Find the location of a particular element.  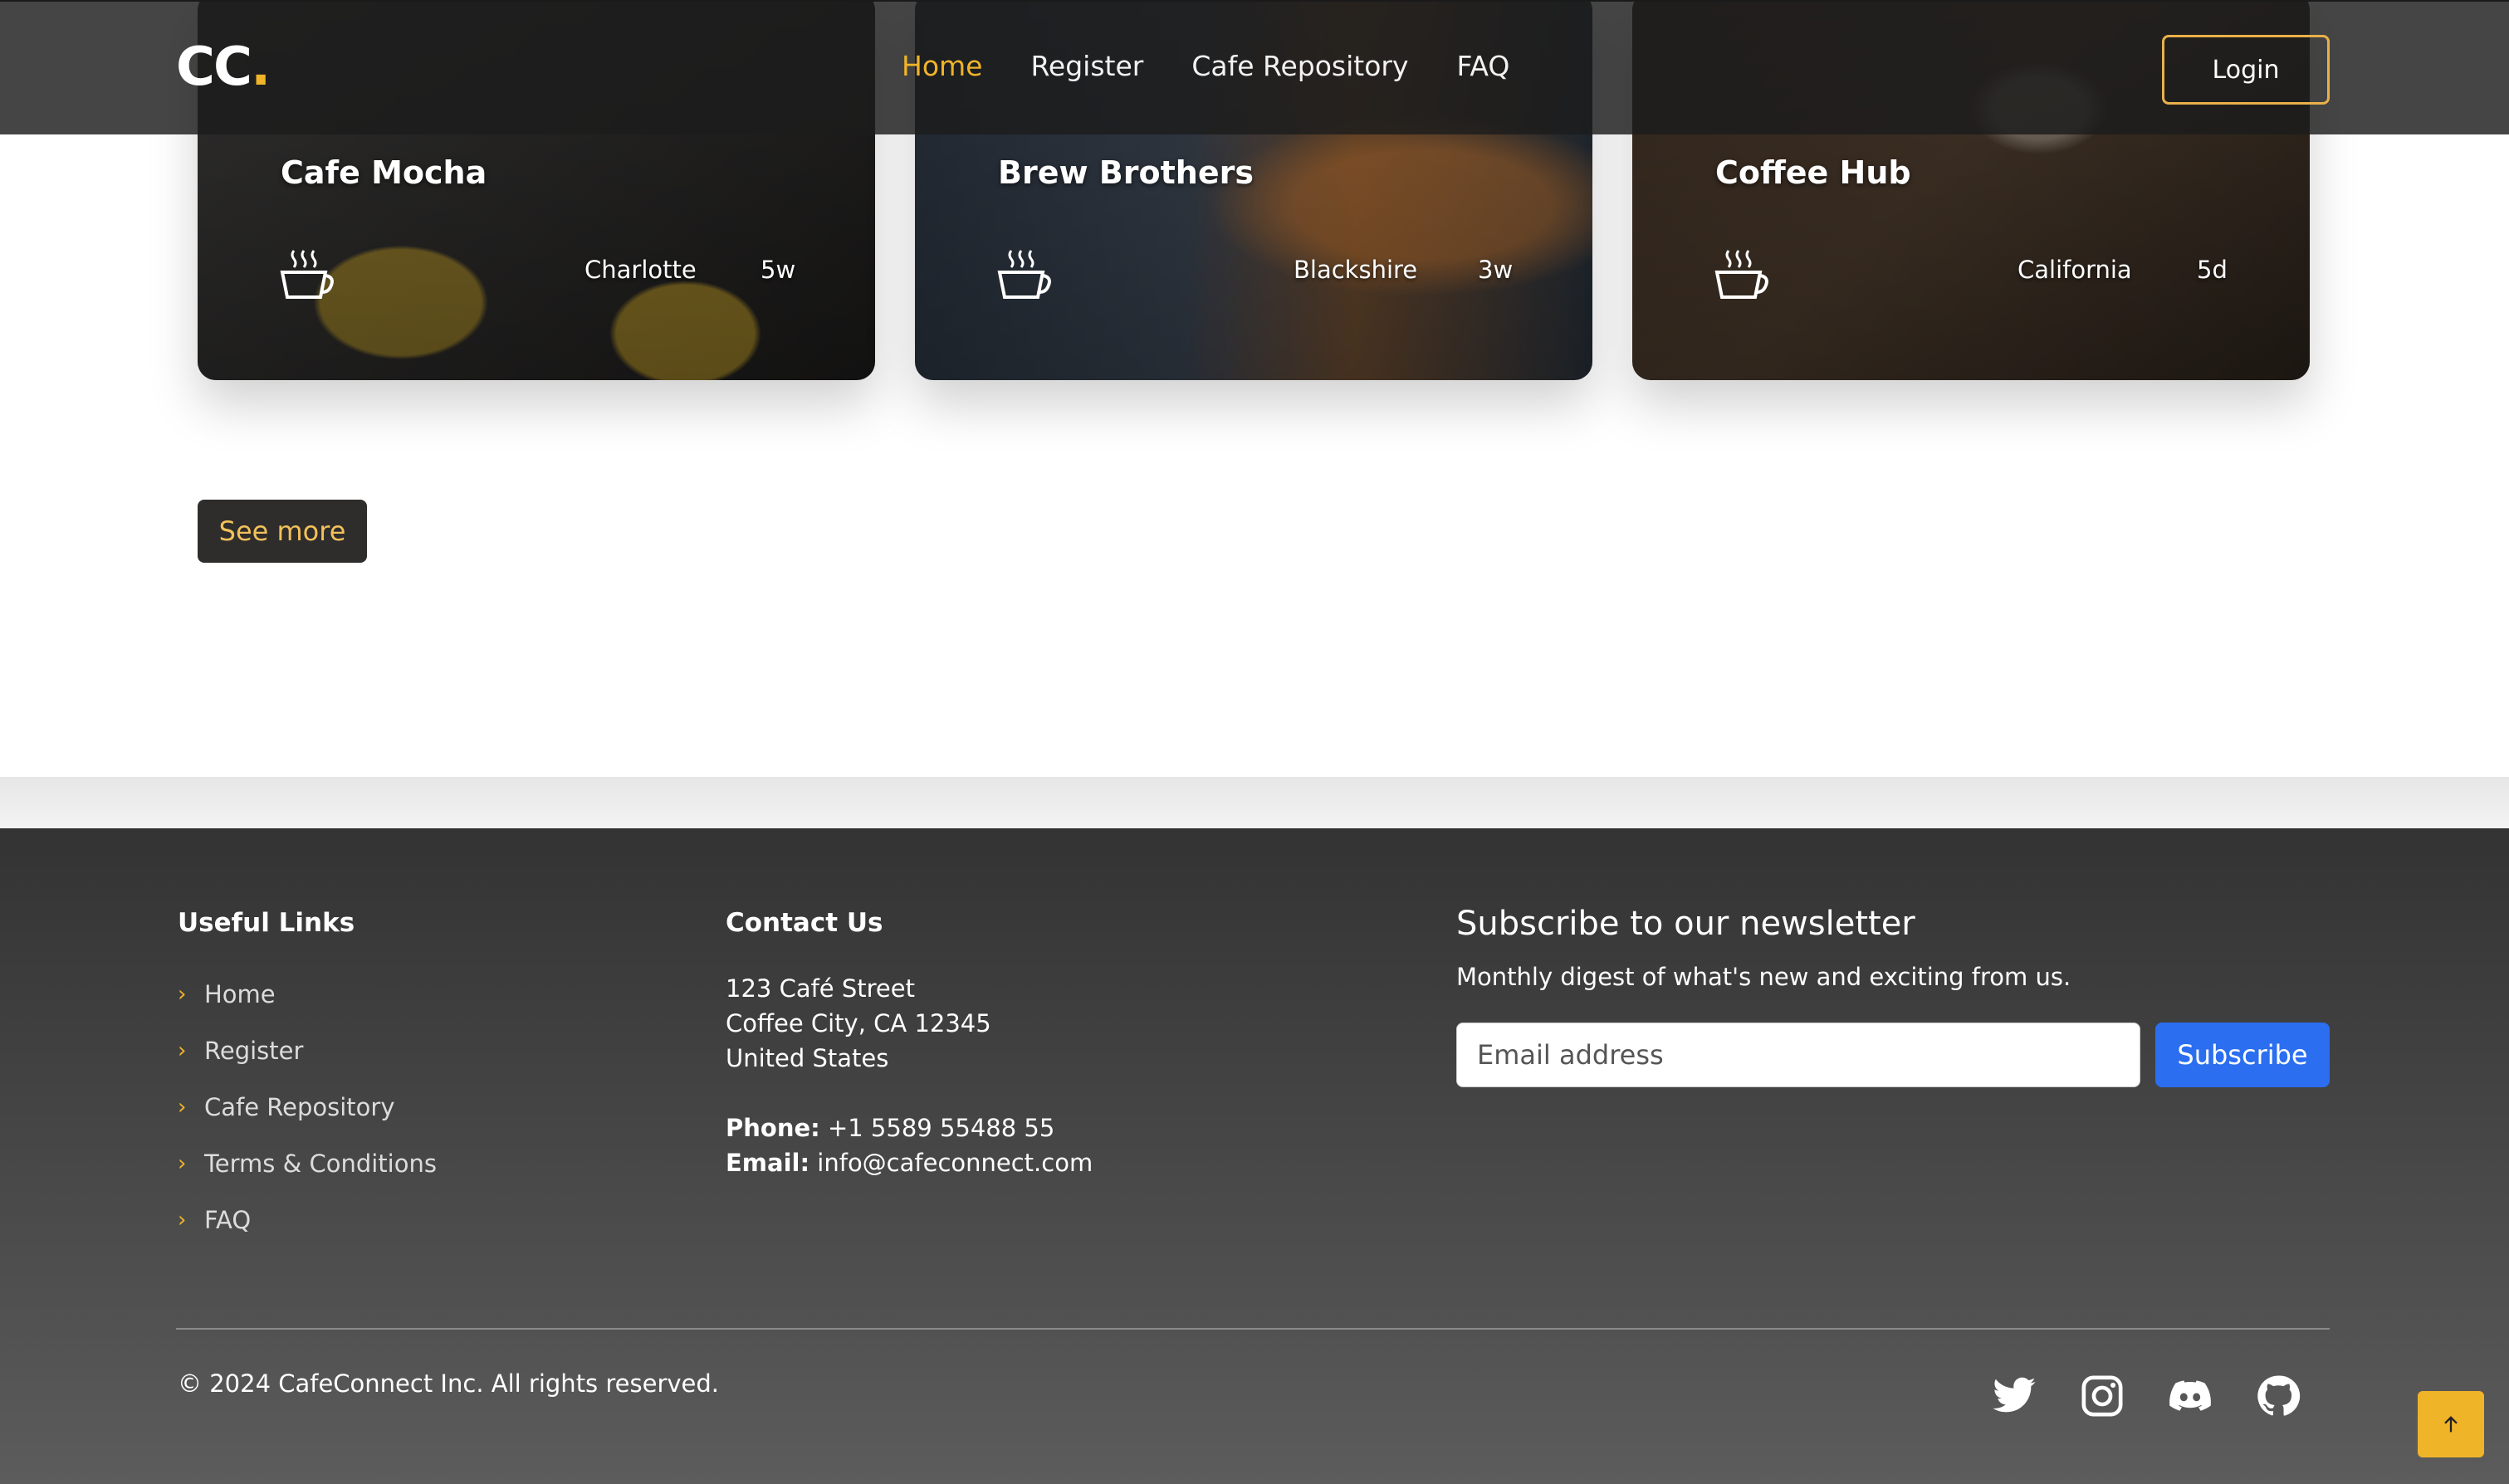

social-links is located at coordinates (2146, 1396).